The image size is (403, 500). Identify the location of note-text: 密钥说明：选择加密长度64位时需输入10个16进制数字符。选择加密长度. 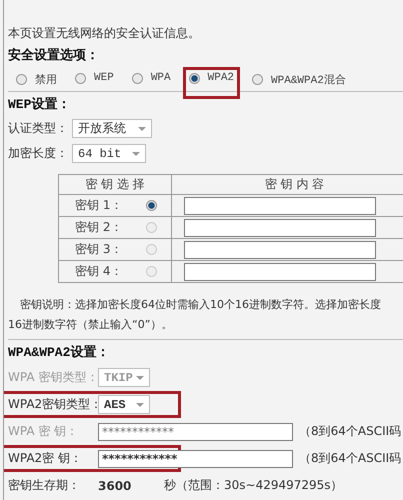
(200, 305).